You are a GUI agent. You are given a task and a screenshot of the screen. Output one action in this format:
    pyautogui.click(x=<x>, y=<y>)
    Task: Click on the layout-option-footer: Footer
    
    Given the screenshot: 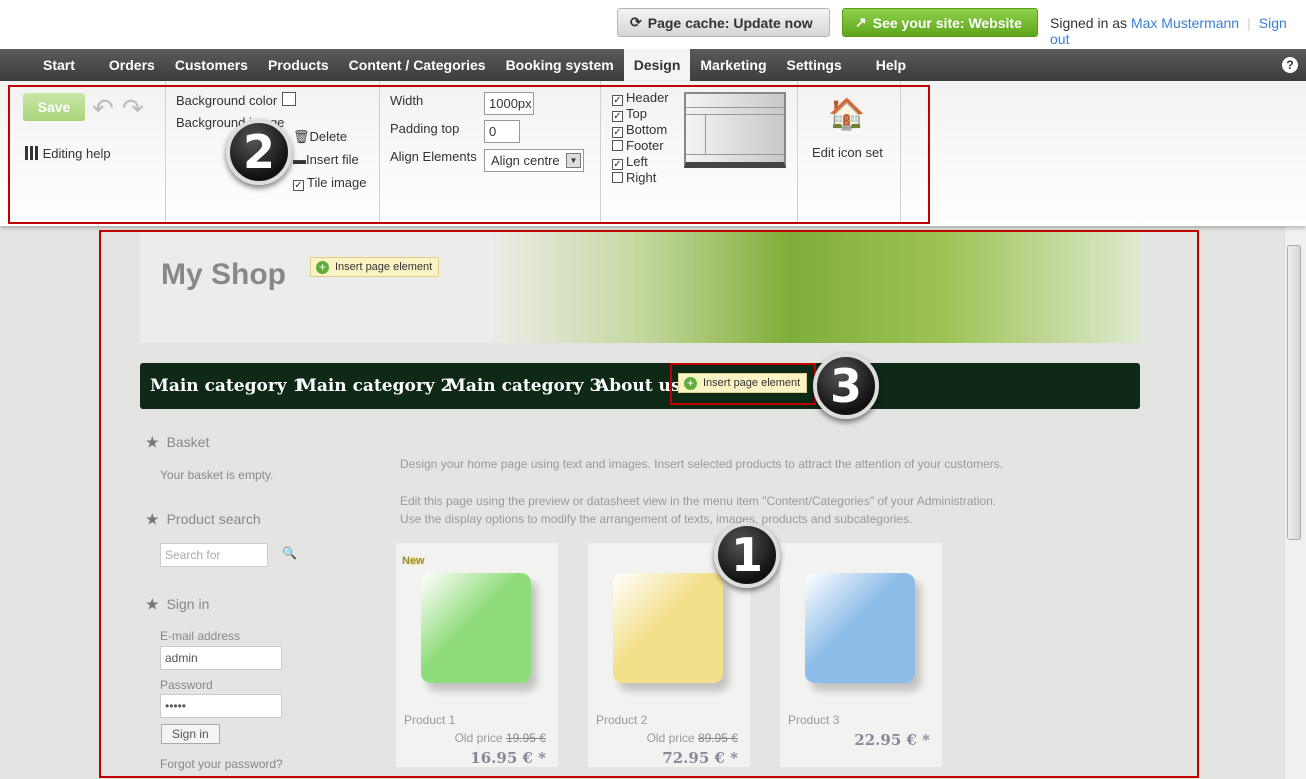 What is the action you would take?
    pyautogui.click(x=640, y=146)
    